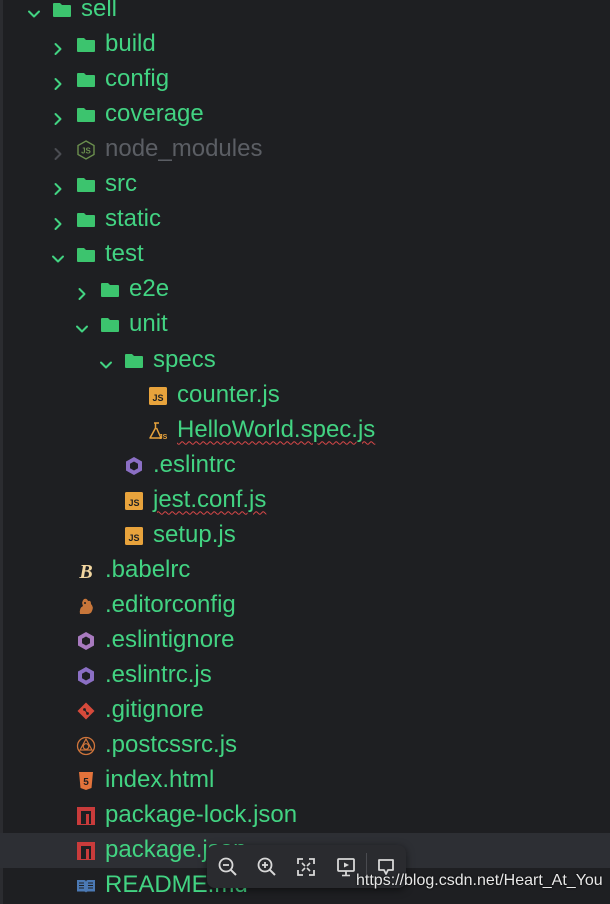  I want to click on tree-folder-row: unit, so click(305, 324).